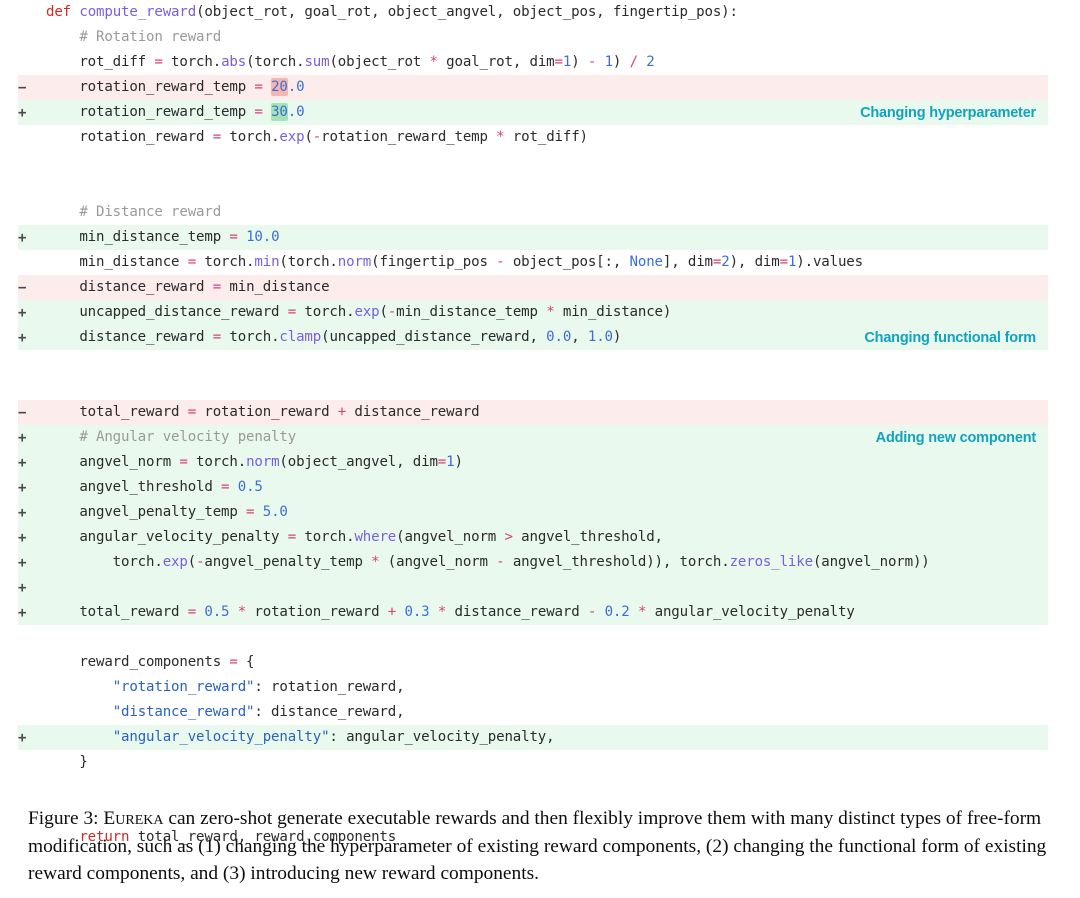  Describe the element at coordinates (150, 212) in the screenshot. I see `code-line-text: # Distance reward` at that location.